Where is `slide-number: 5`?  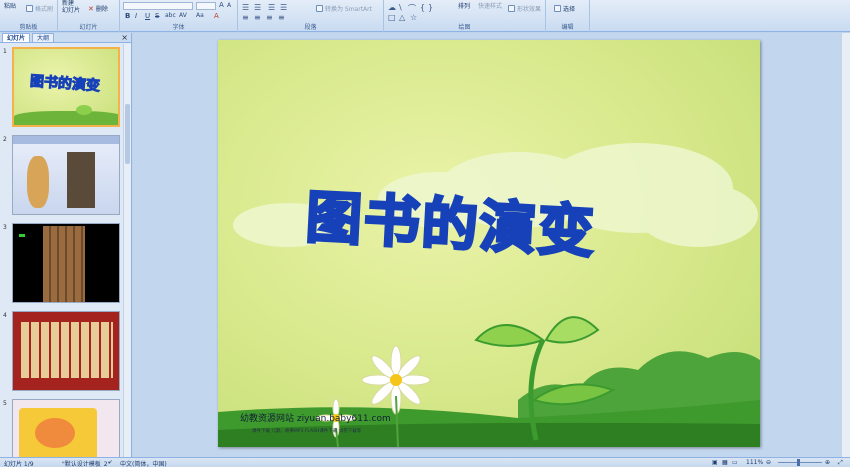
slide-number: 5 is located at coordinates (5, 403).